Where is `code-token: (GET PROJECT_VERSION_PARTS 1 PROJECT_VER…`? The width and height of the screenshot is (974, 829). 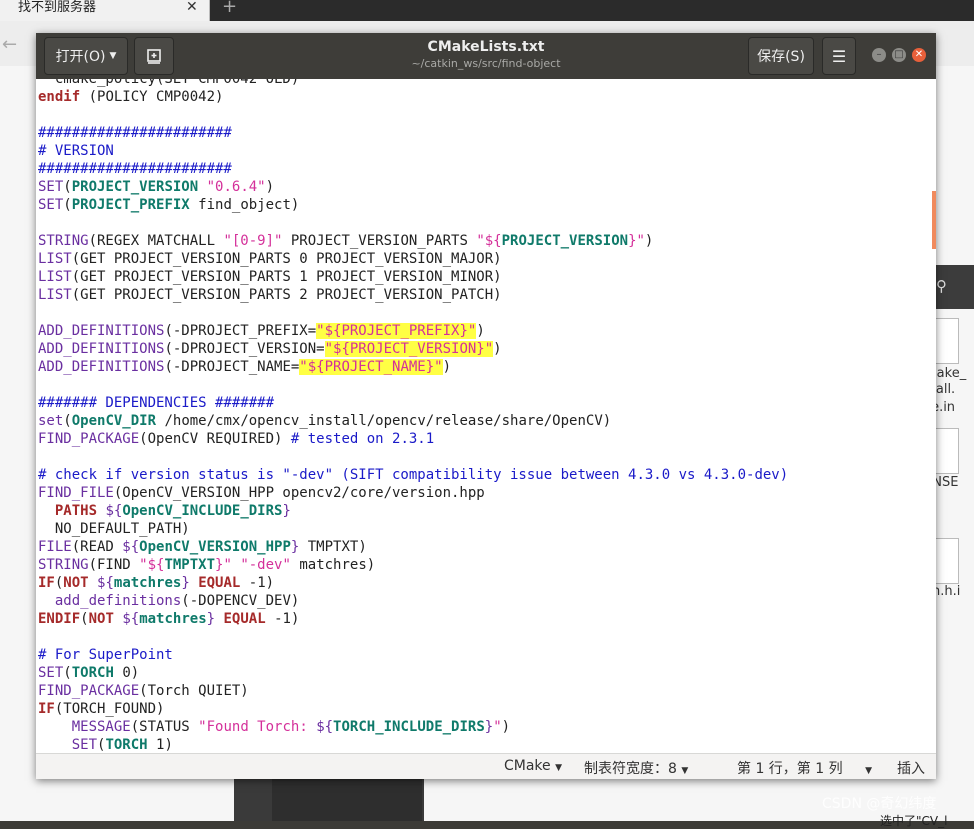 code-token: (GET PROJECT_VERSION_PARTS 1 PROJECT_VER… is located at coordinates (286, 277).